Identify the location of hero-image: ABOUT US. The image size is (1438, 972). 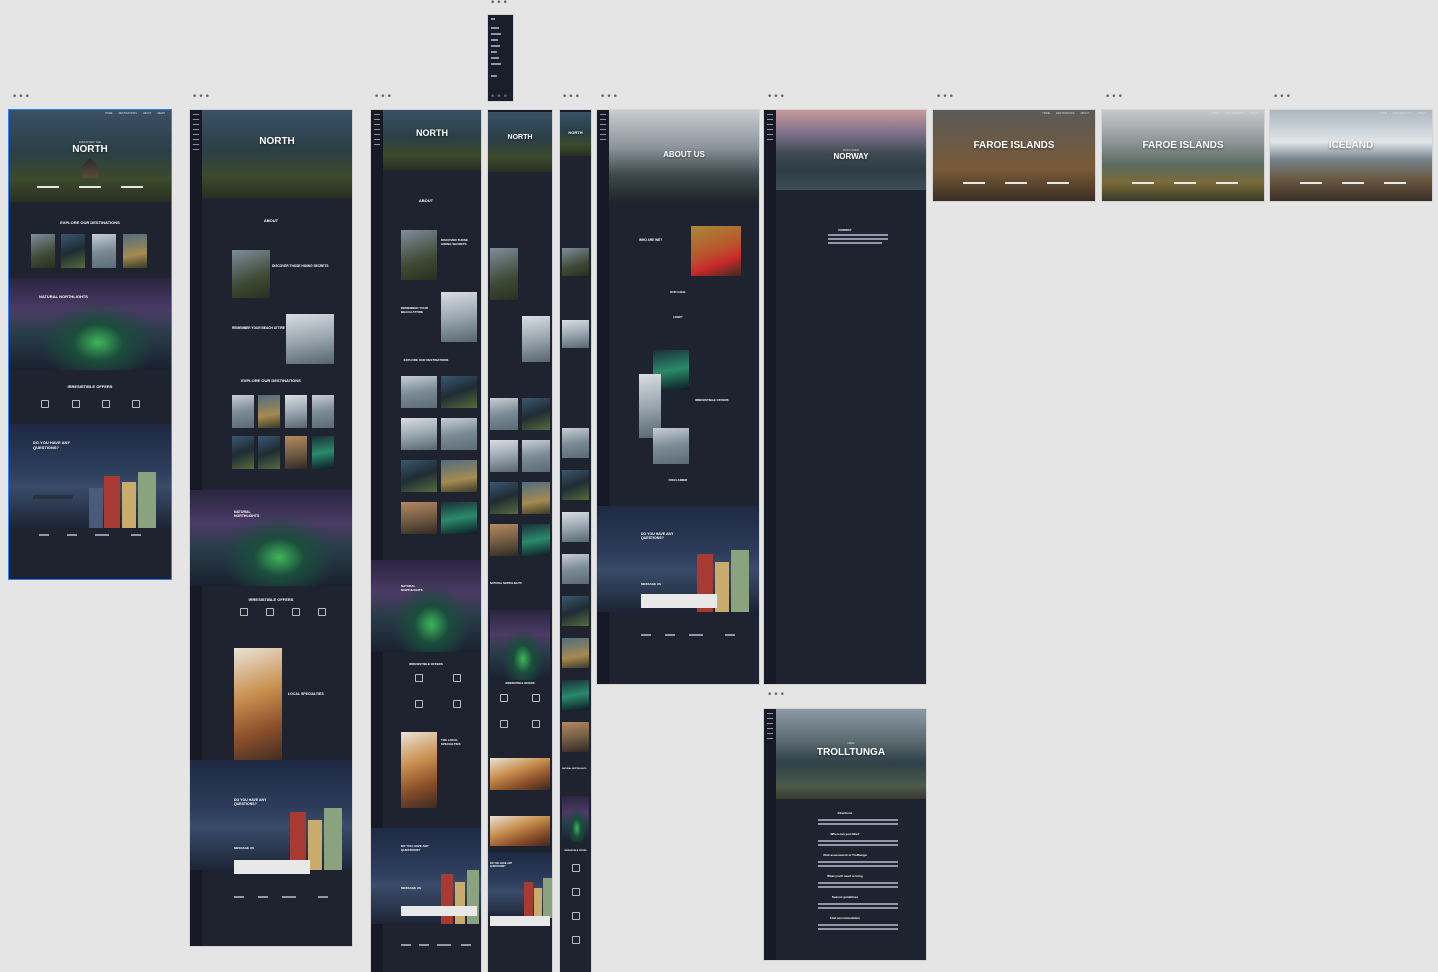
(684, 156).